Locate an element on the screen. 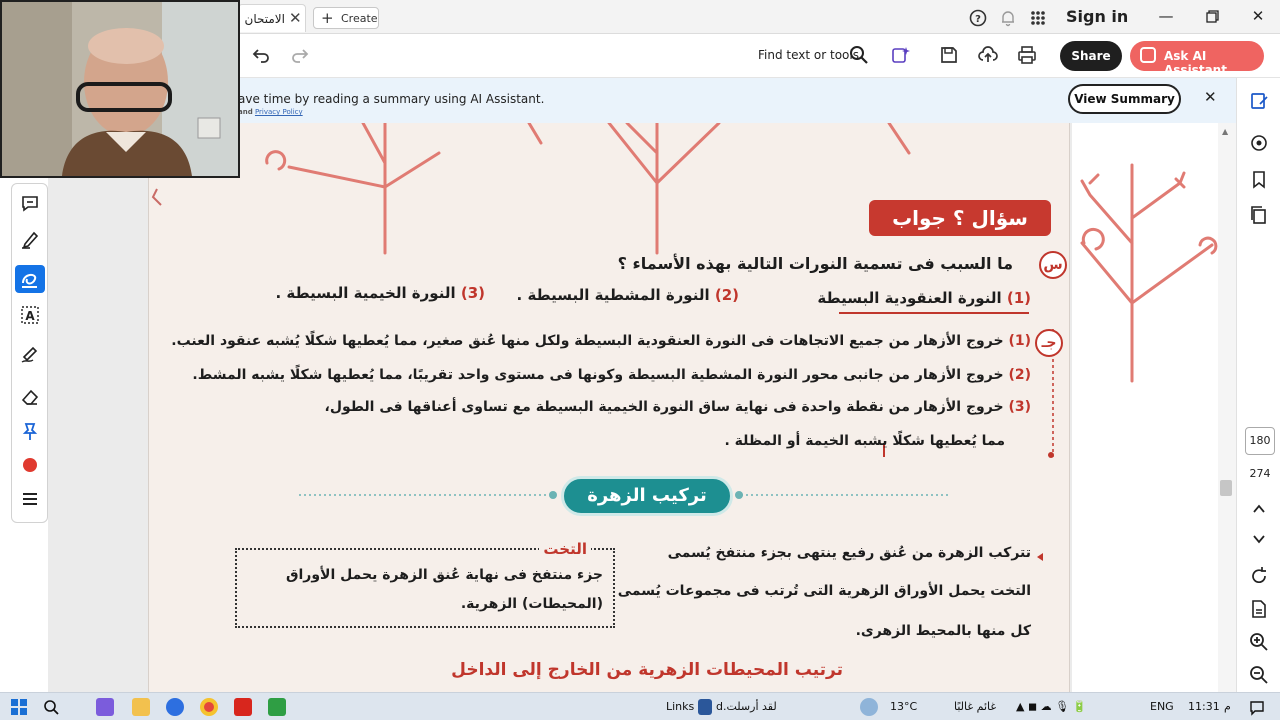 Image resolution: width=1280 pixels, height=720 pixels. option-3: (3) النورة الخيمية البسيطة . is located at coordinates (380, 293).